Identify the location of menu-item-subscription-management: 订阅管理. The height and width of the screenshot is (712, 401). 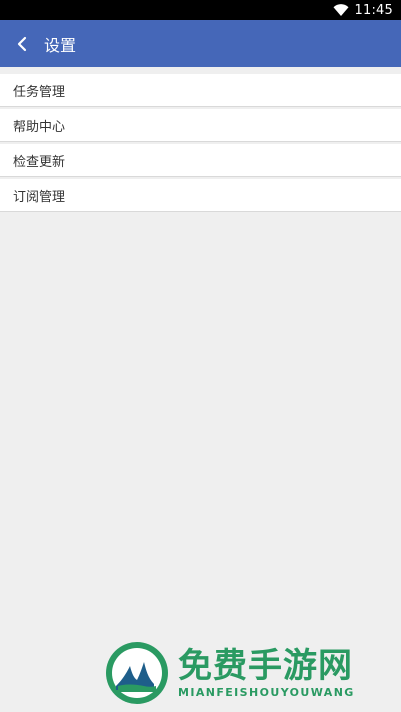
(200, 195).